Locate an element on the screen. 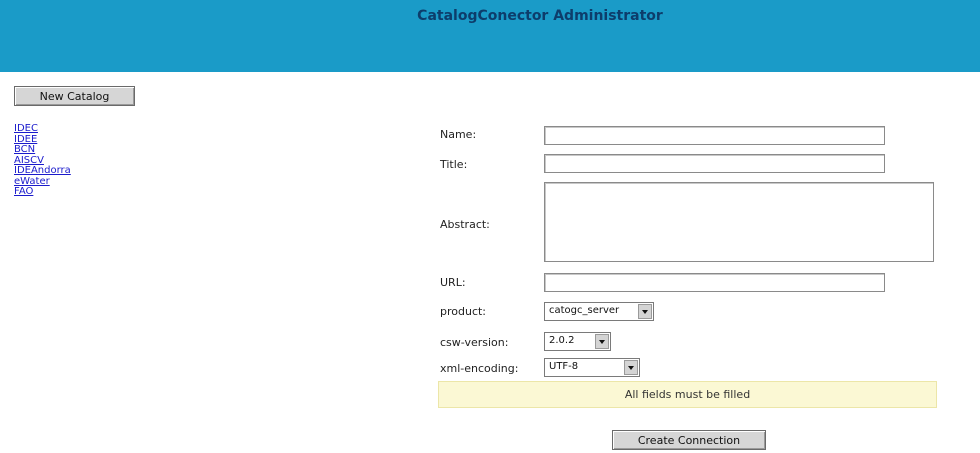 This screenshot has width=980, height=453. product-label: product: is located at coordinates (463, 311).